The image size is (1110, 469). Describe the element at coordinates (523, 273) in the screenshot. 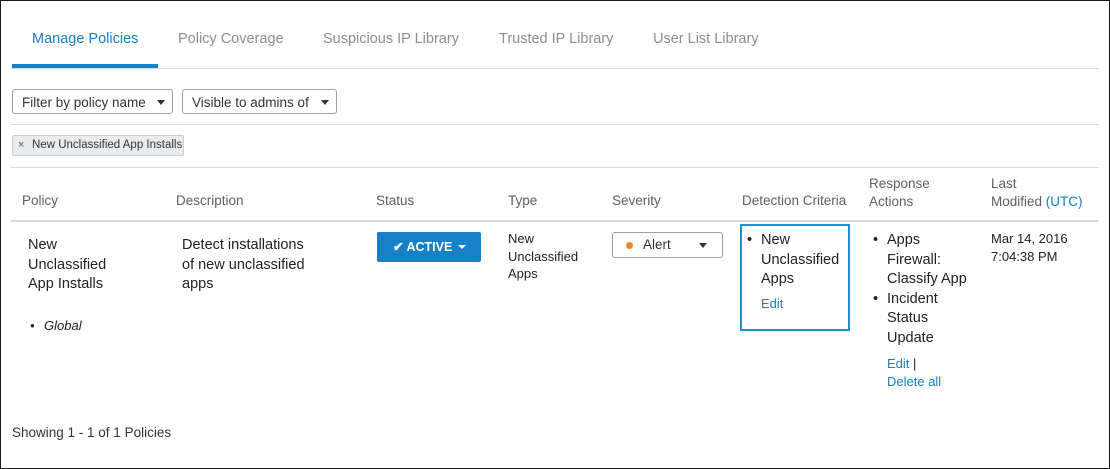

I see `type-line: Apps` at that location.